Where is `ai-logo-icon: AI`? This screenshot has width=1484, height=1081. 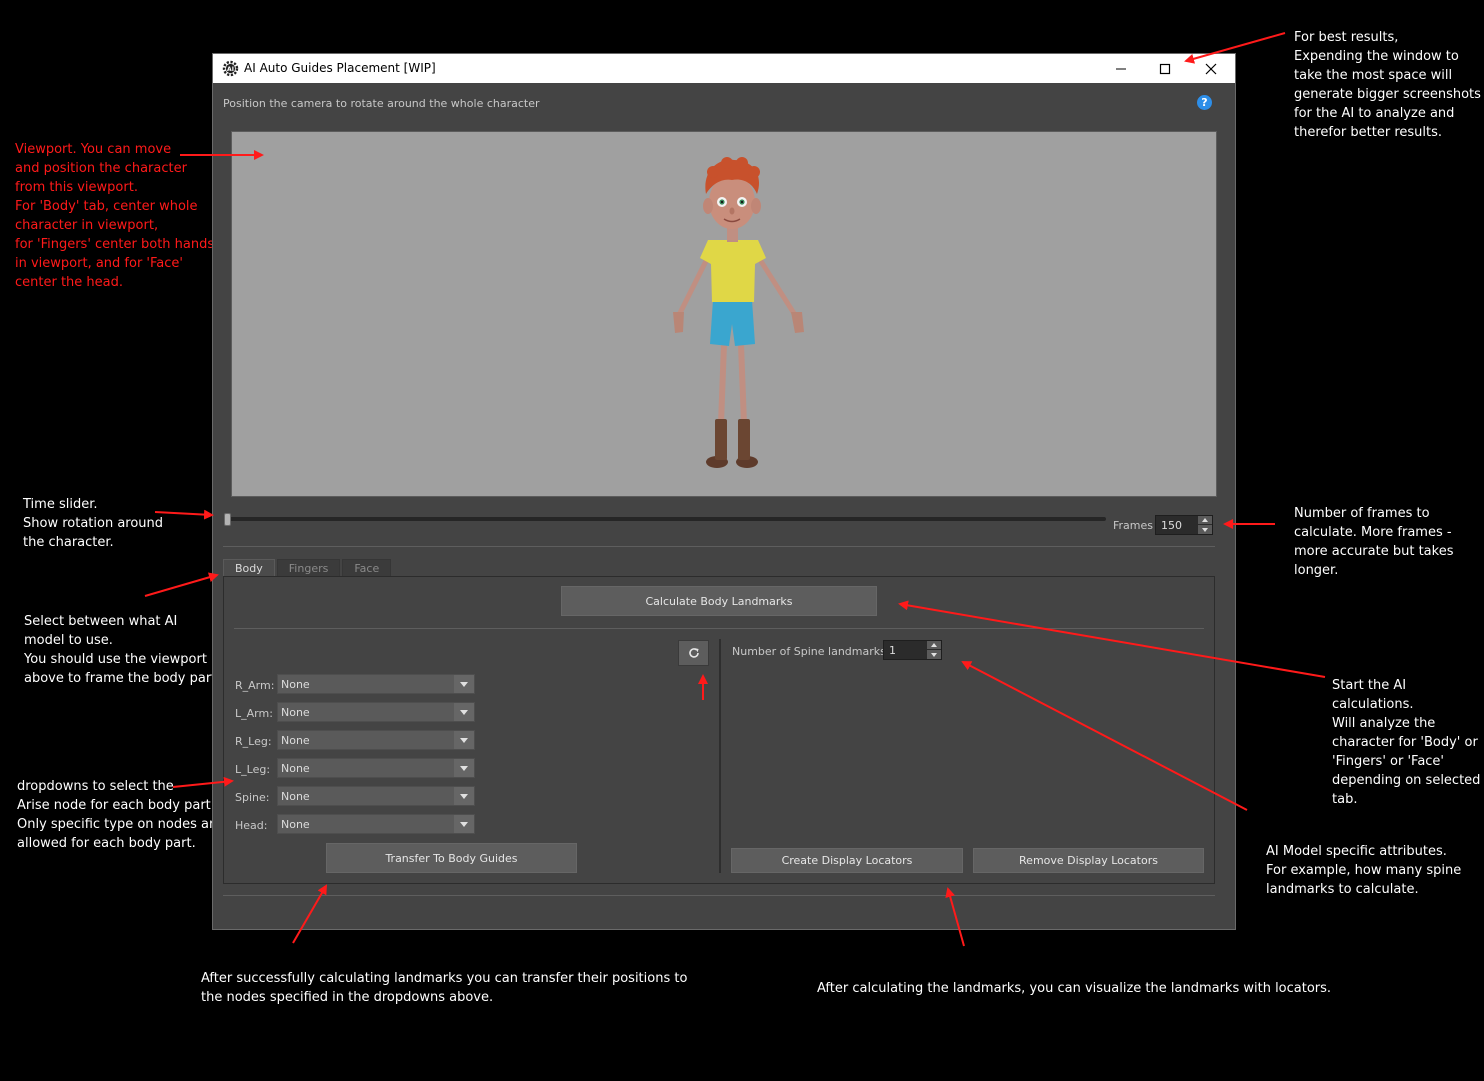
ai-logo-icon: AI is located at coordinates (230, 68).